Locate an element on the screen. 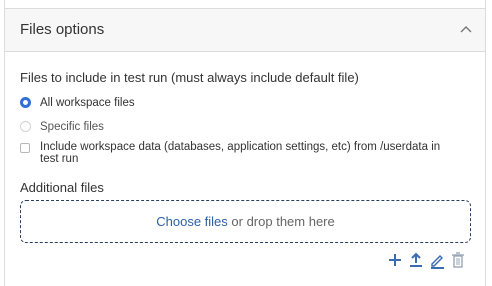 This screenshot has height=286, width=492. panel-title: Files options is located at coordinates (62, 29).